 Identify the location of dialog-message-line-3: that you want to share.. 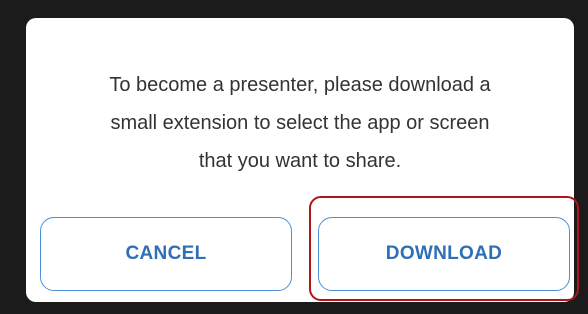
(300, 161).